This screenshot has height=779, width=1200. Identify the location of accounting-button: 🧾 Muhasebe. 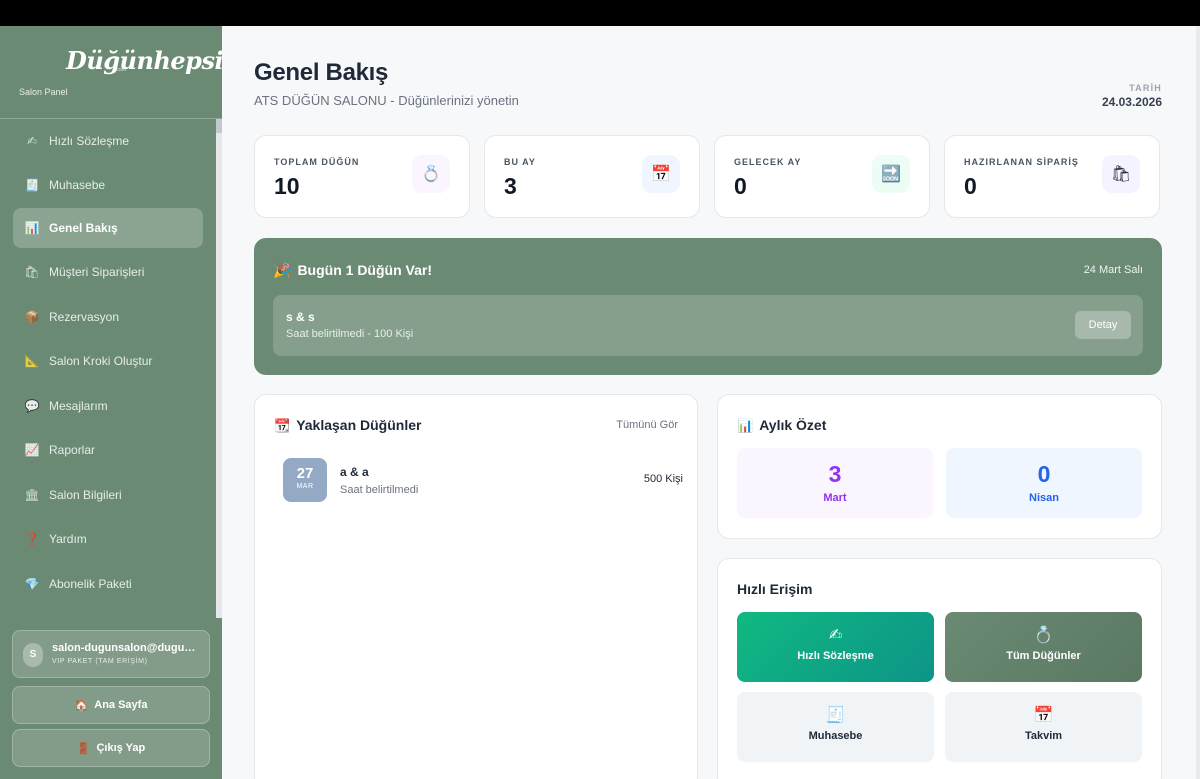
(835, 727).